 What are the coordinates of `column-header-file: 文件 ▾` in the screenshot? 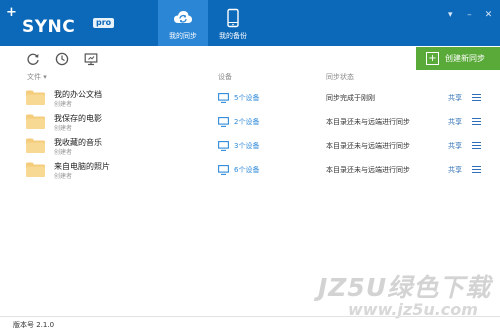 It's located at (37, 77).